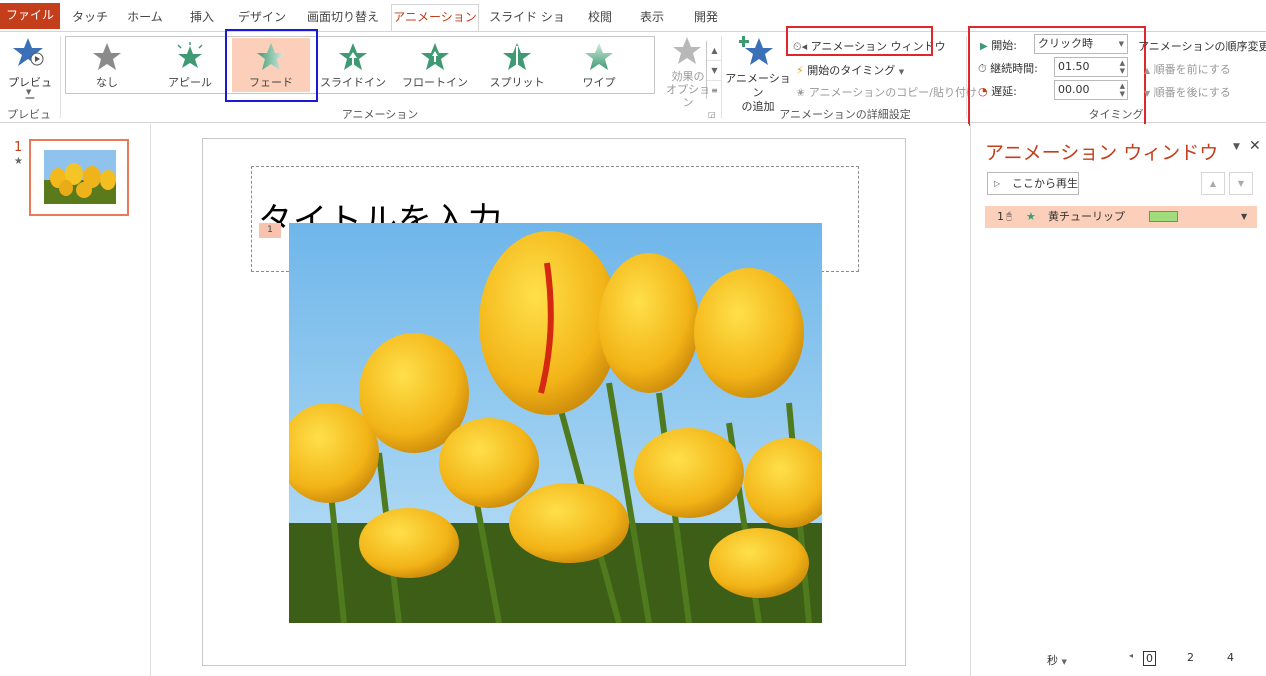  What do you see at coordinates (997, 183) in the screenshot?
I see `play-icon: ▷` at bounding box center [997, 183].